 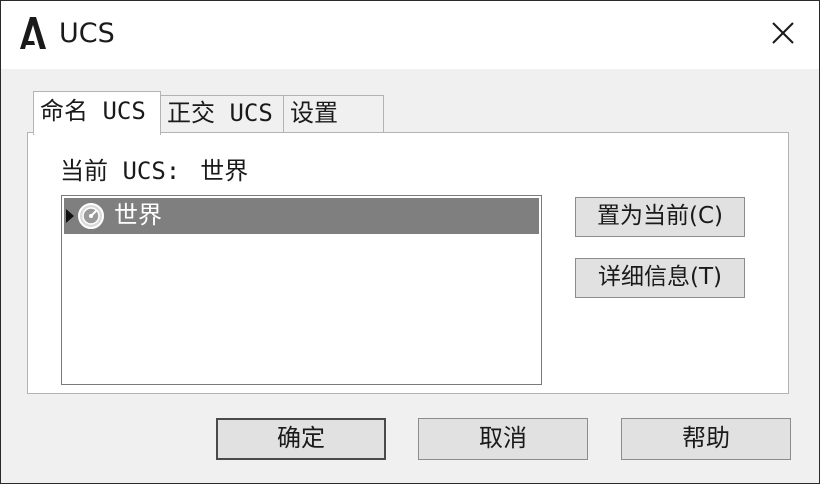 I want to click on ok-button: 确定, so click(x=301, y=439).